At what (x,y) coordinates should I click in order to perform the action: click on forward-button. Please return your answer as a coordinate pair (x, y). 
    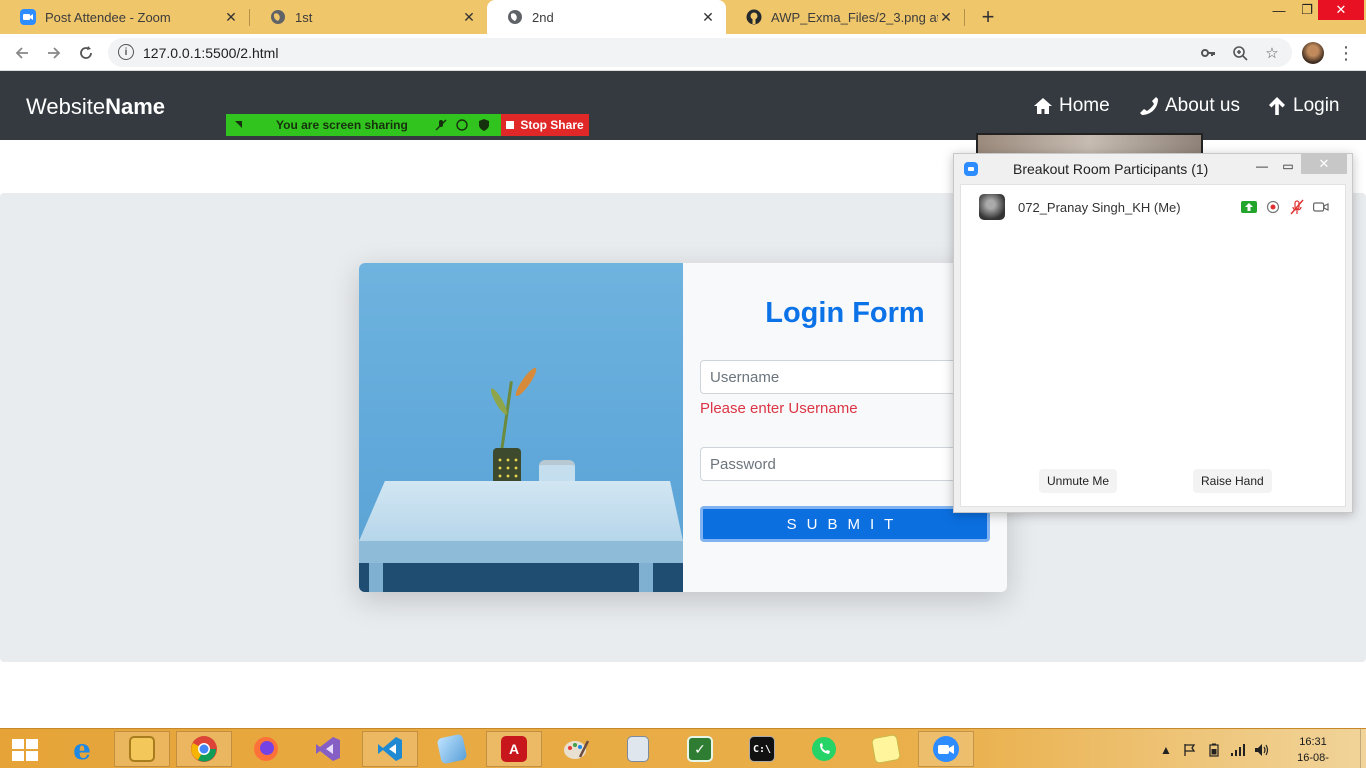
    Looking at the image, I should click on (54, 53).